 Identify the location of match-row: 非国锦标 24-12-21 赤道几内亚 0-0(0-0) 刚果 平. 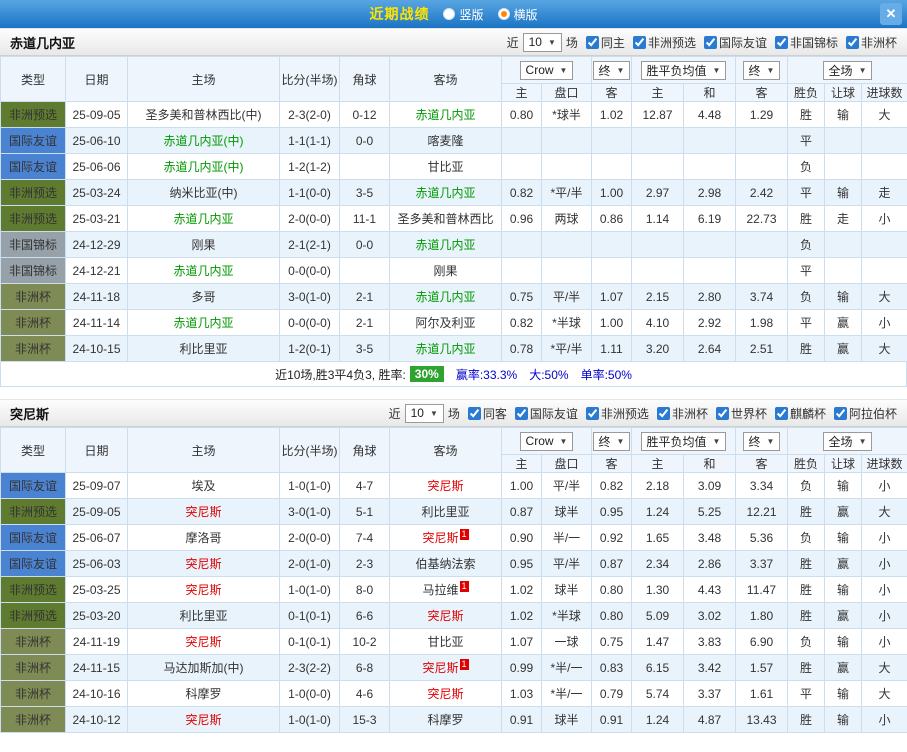
(453, 270).